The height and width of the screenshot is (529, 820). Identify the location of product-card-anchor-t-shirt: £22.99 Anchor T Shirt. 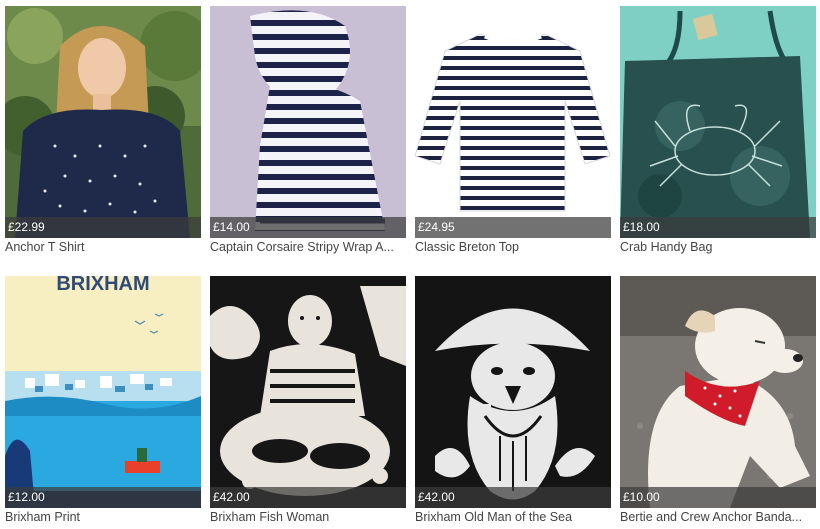
(103, 130).